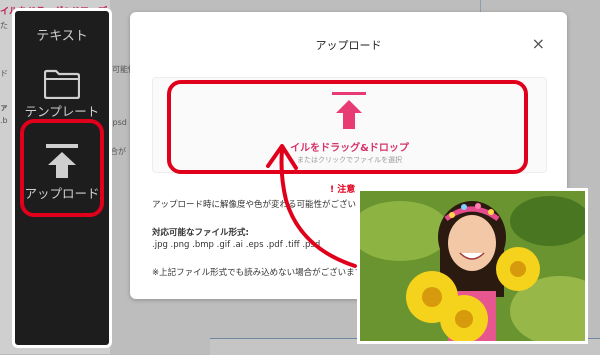  I want to click on sidebar-item-label: テンプレート, so click(62, 111).